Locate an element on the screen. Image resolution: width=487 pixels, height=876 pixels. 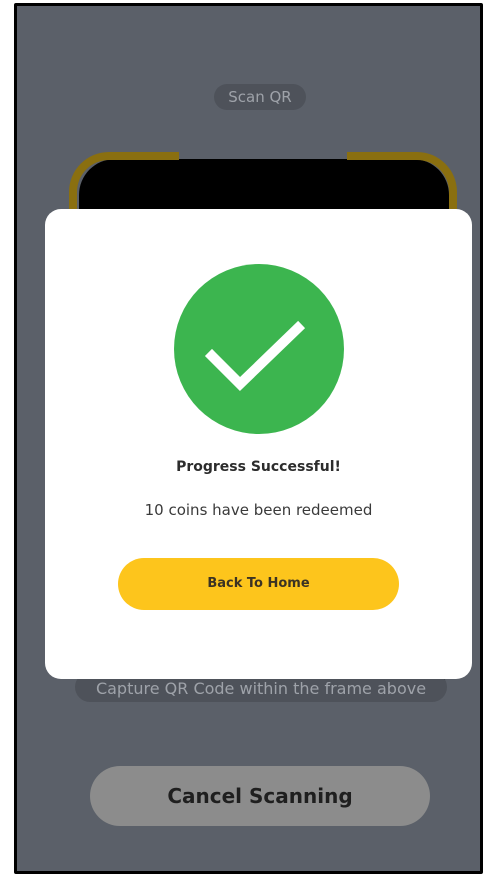
check-circle-icon is located at coordinates (259, 349).